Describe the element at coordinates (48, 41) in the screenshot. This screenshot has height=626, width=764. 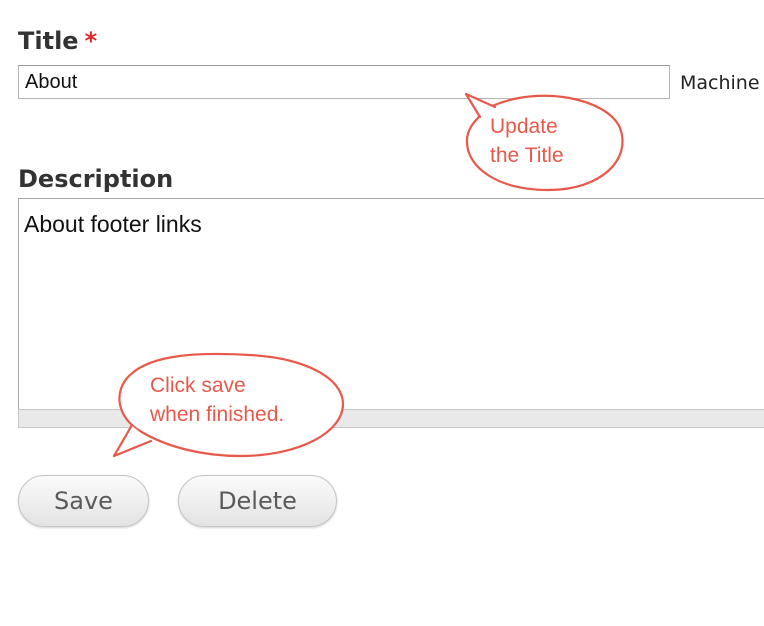
I see `title-label-text: Title` at that location.